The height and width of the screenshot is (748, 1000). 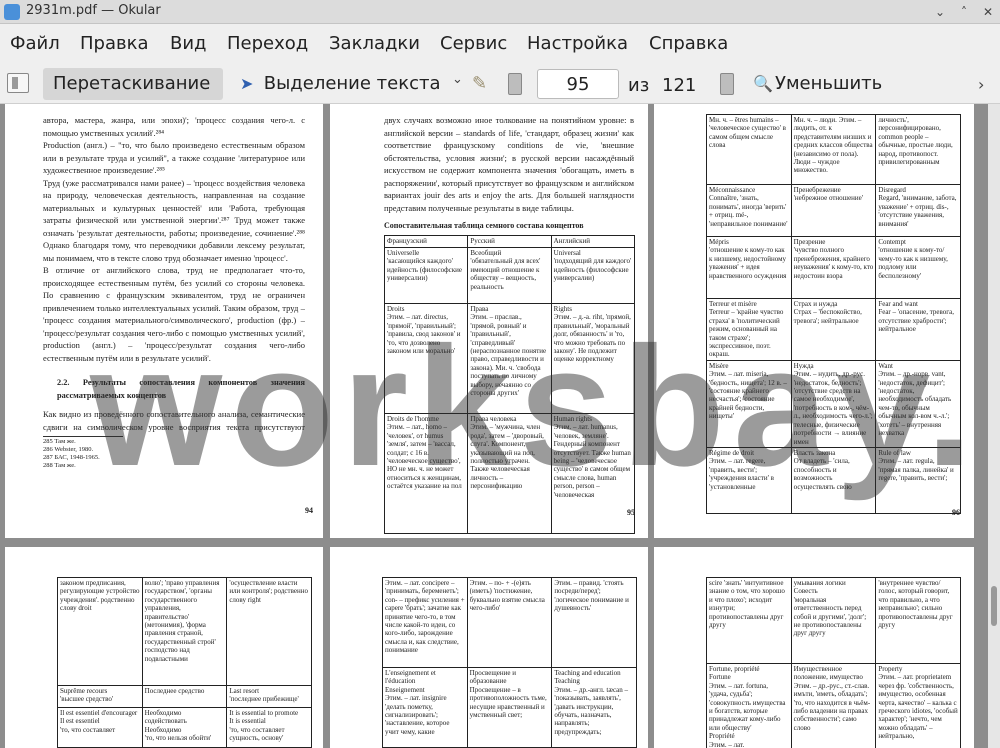 I want to click on menu-bookmarks: Закладки, so click(x=374, y=43).